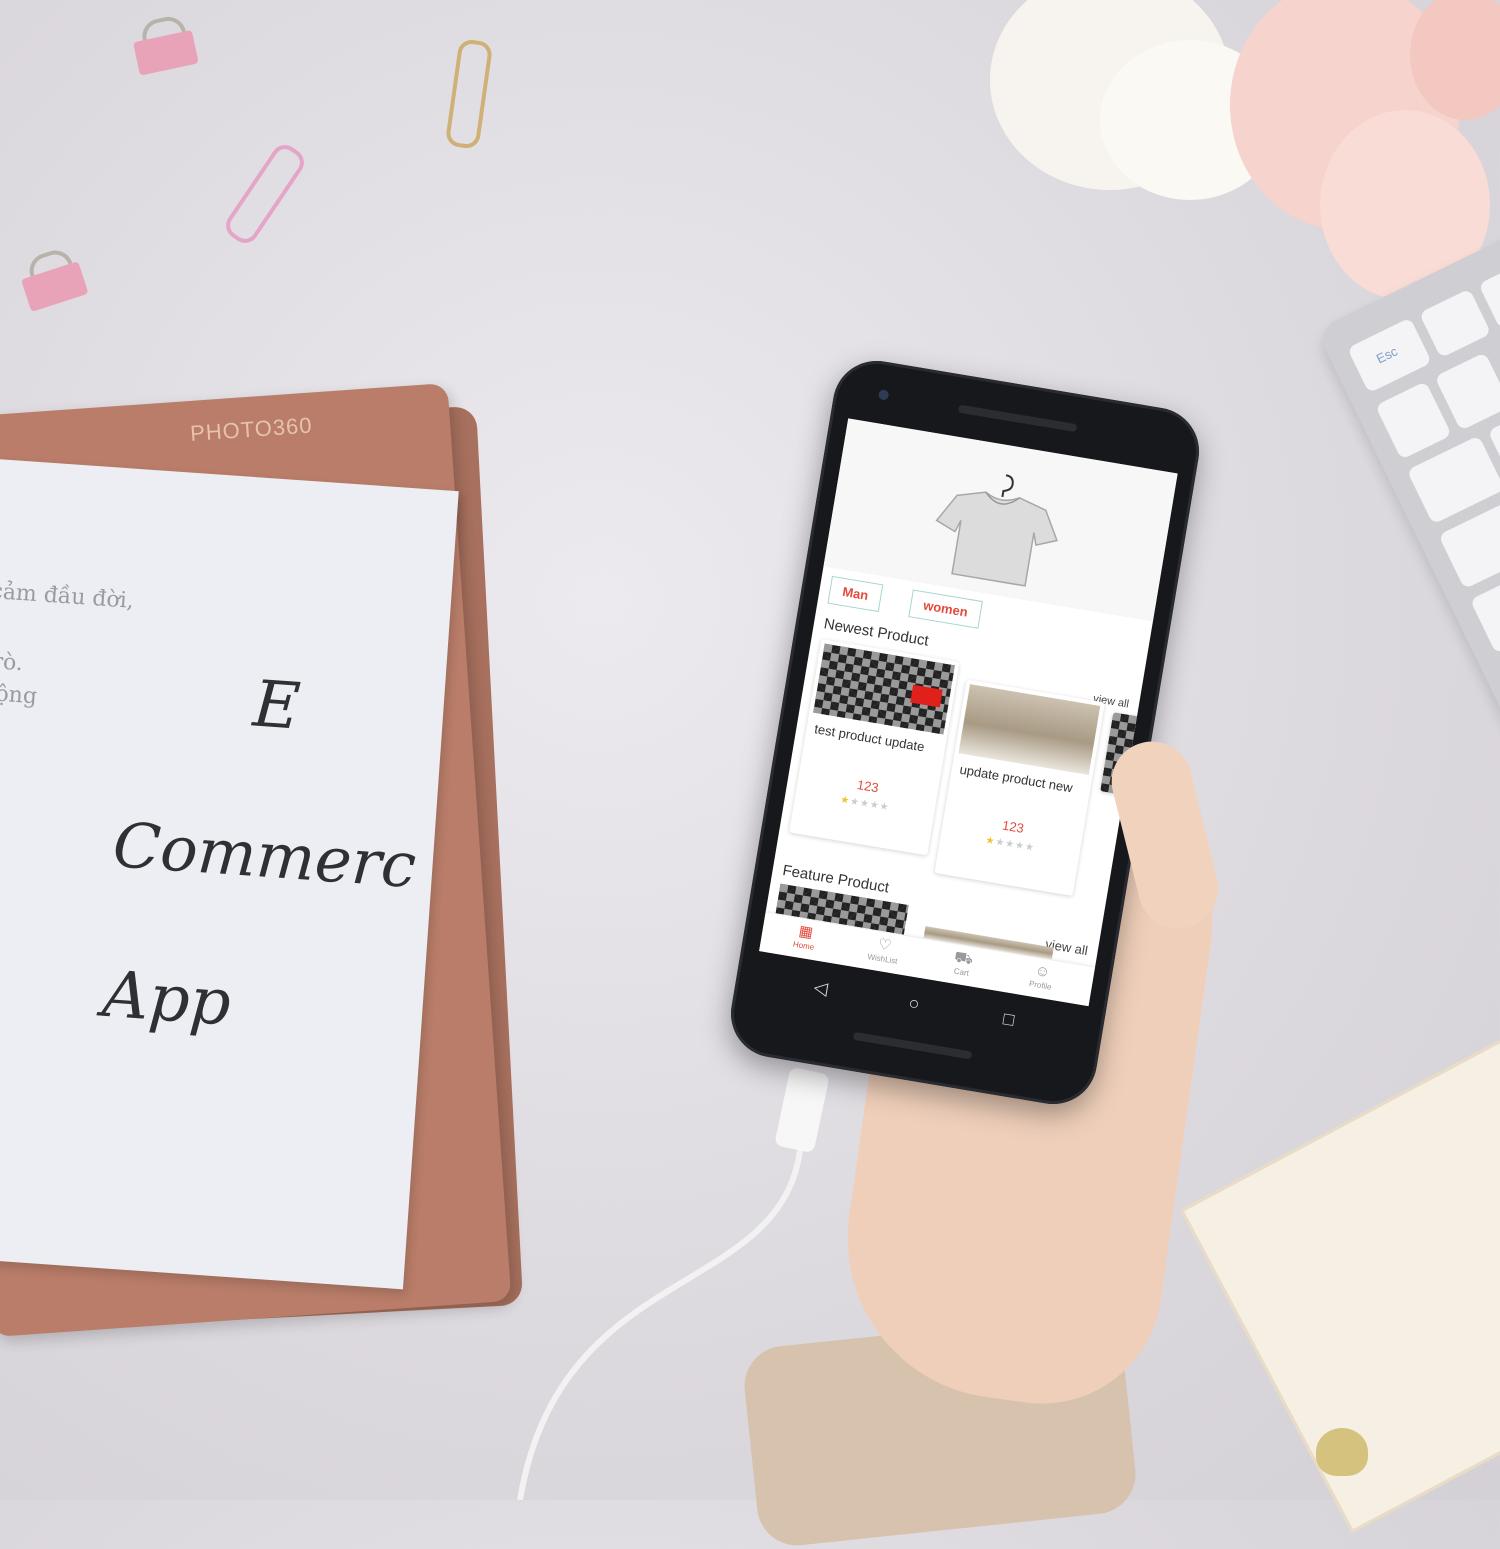 Image resolution: width=1500 pixels, height=1549 pixels. What do you see at coordinates (804, 937) in the screenshot?
I see `nav-home: ▦ Home` at bounding box center [804, 937].